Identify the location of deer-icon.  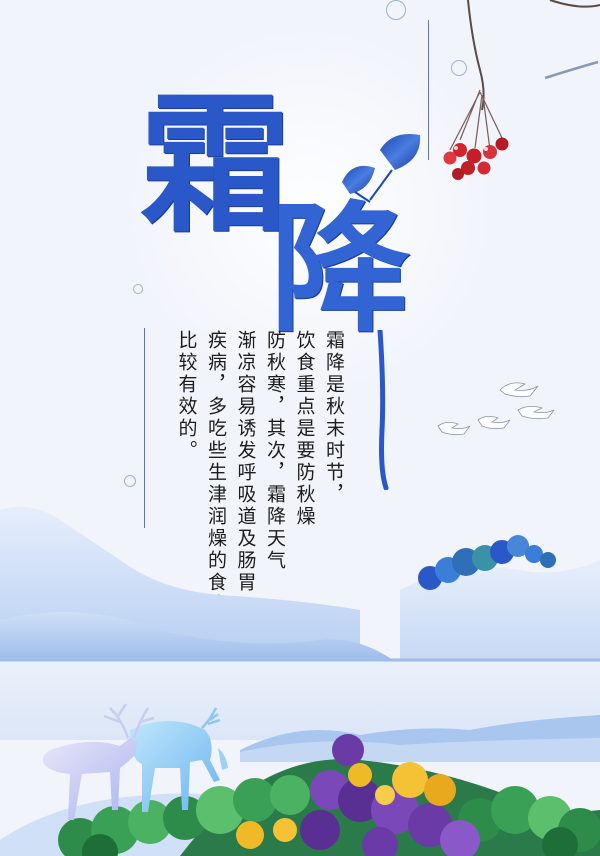
(135, 761).